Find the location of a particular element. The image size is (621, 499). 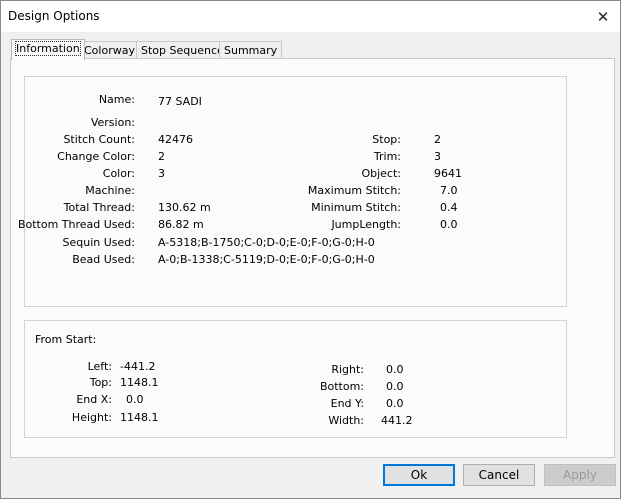

version-label: Version: is located at coordinates (112, 122).